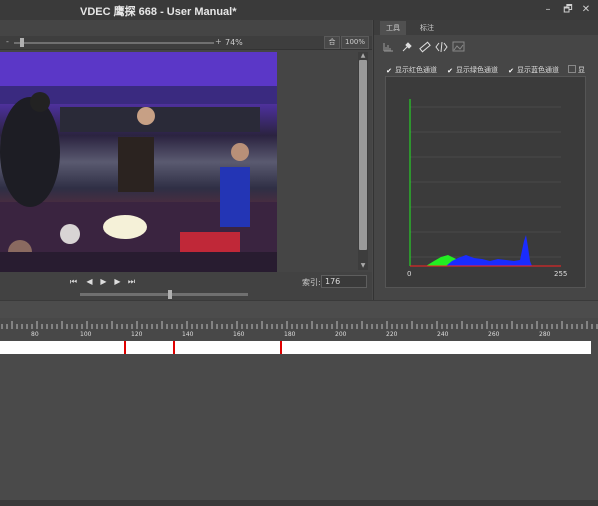 The height and width of the screenshot is (506, 598). Describe the element at coordinates (131, 281) in the screenshot. I see `last-frame-button: ⏭` at that location.